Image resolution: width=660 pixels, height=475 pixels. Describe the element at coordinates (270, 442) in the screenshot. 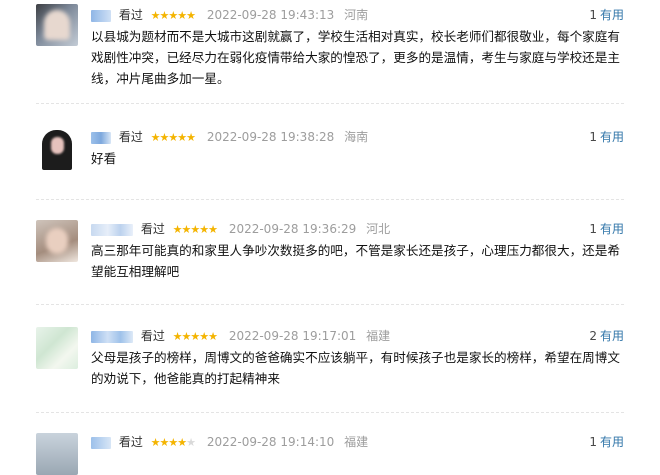

I see `review-time: 2022-09-28 19:14:10` at that location.